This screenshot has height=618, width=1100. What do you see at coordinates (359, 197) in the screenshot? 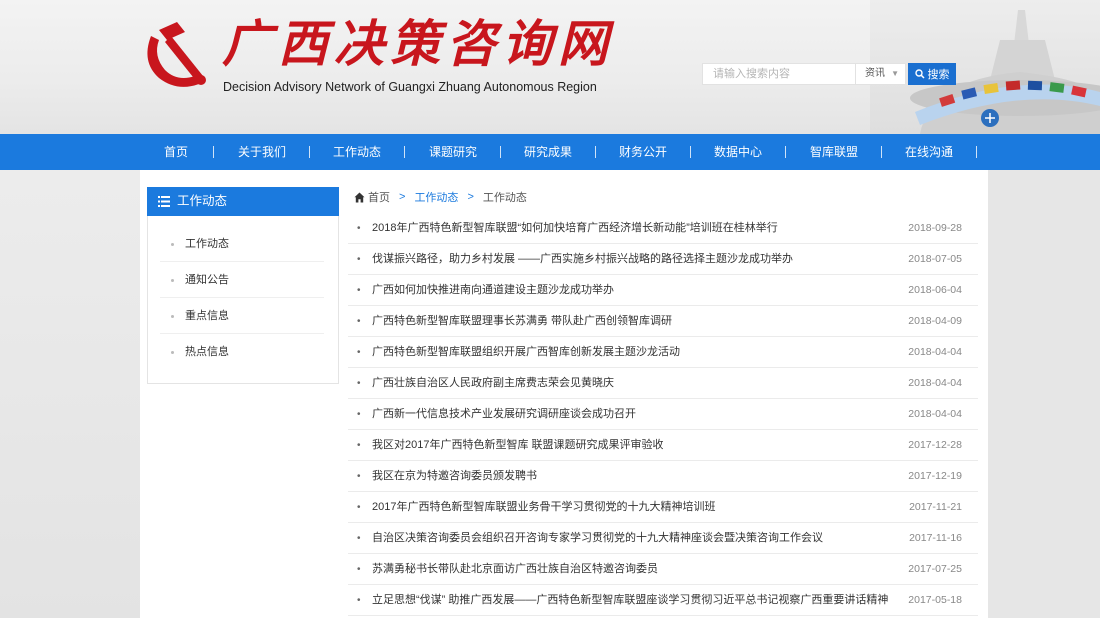
I see `home-icon` at bounding box center [359, 197].